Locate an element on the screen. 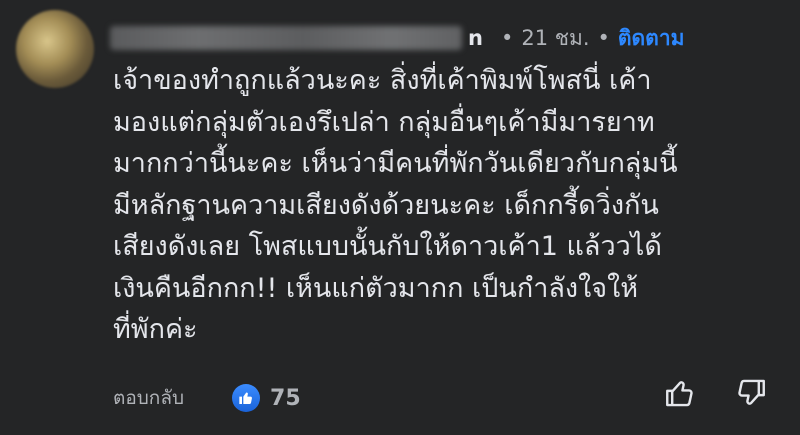 This screenshot has width=800, height=435. author-name-blurred is located at coordinates (286, 38).